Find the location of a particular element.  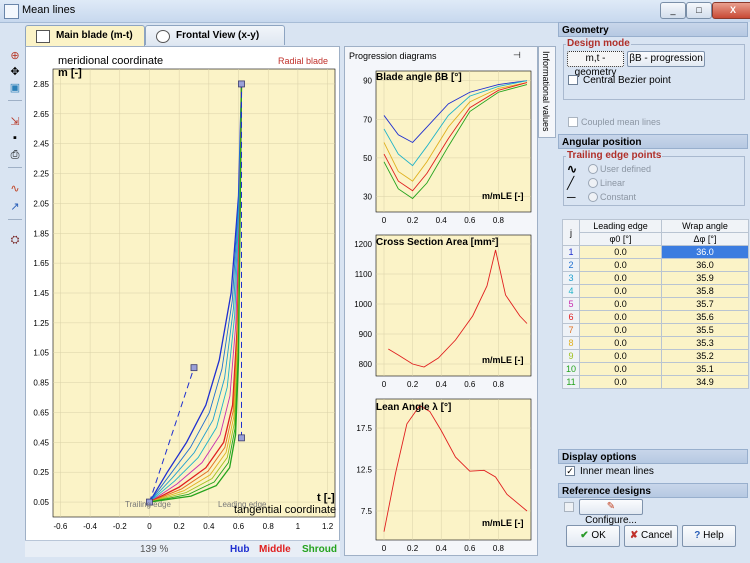

table-row: 9 0.0 35.2 is located at coordinates (655, 356).